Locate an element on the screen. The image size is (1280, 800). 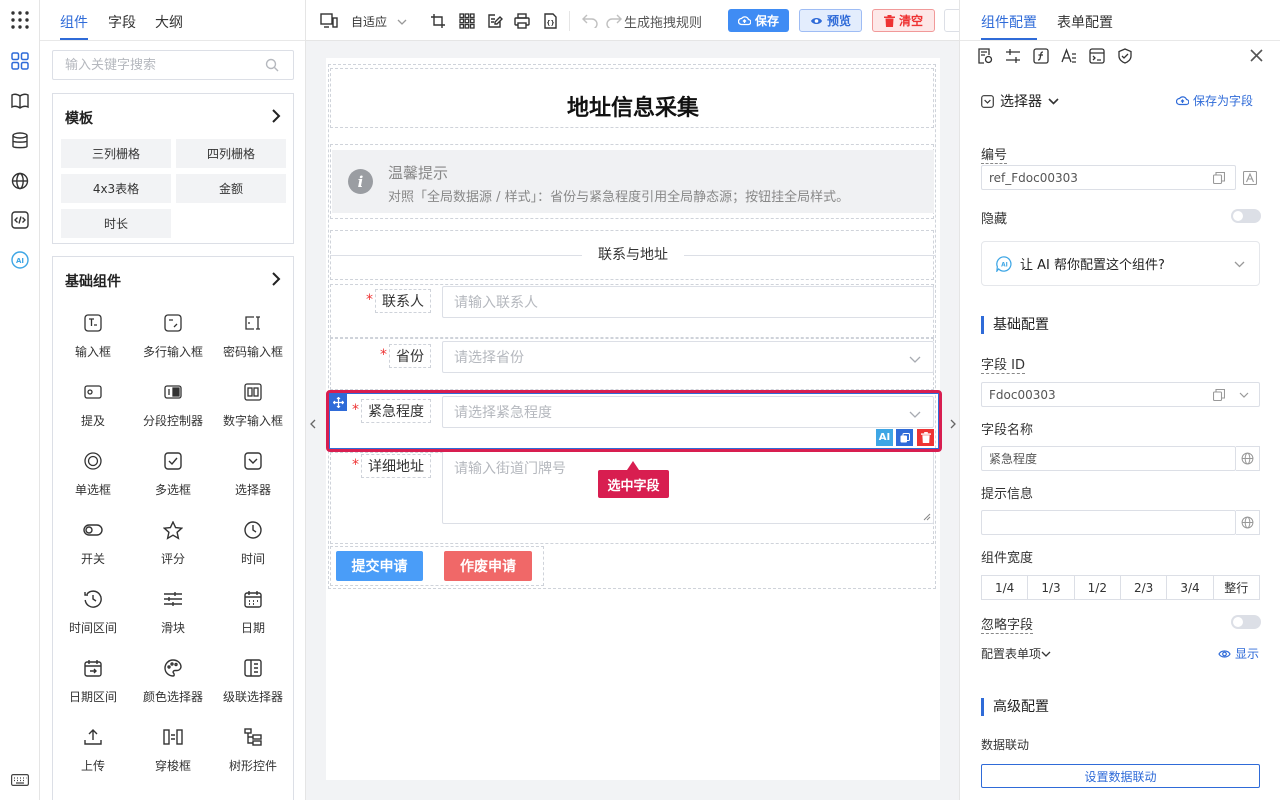
sliders-icon is located at coordinates (1013, 58).